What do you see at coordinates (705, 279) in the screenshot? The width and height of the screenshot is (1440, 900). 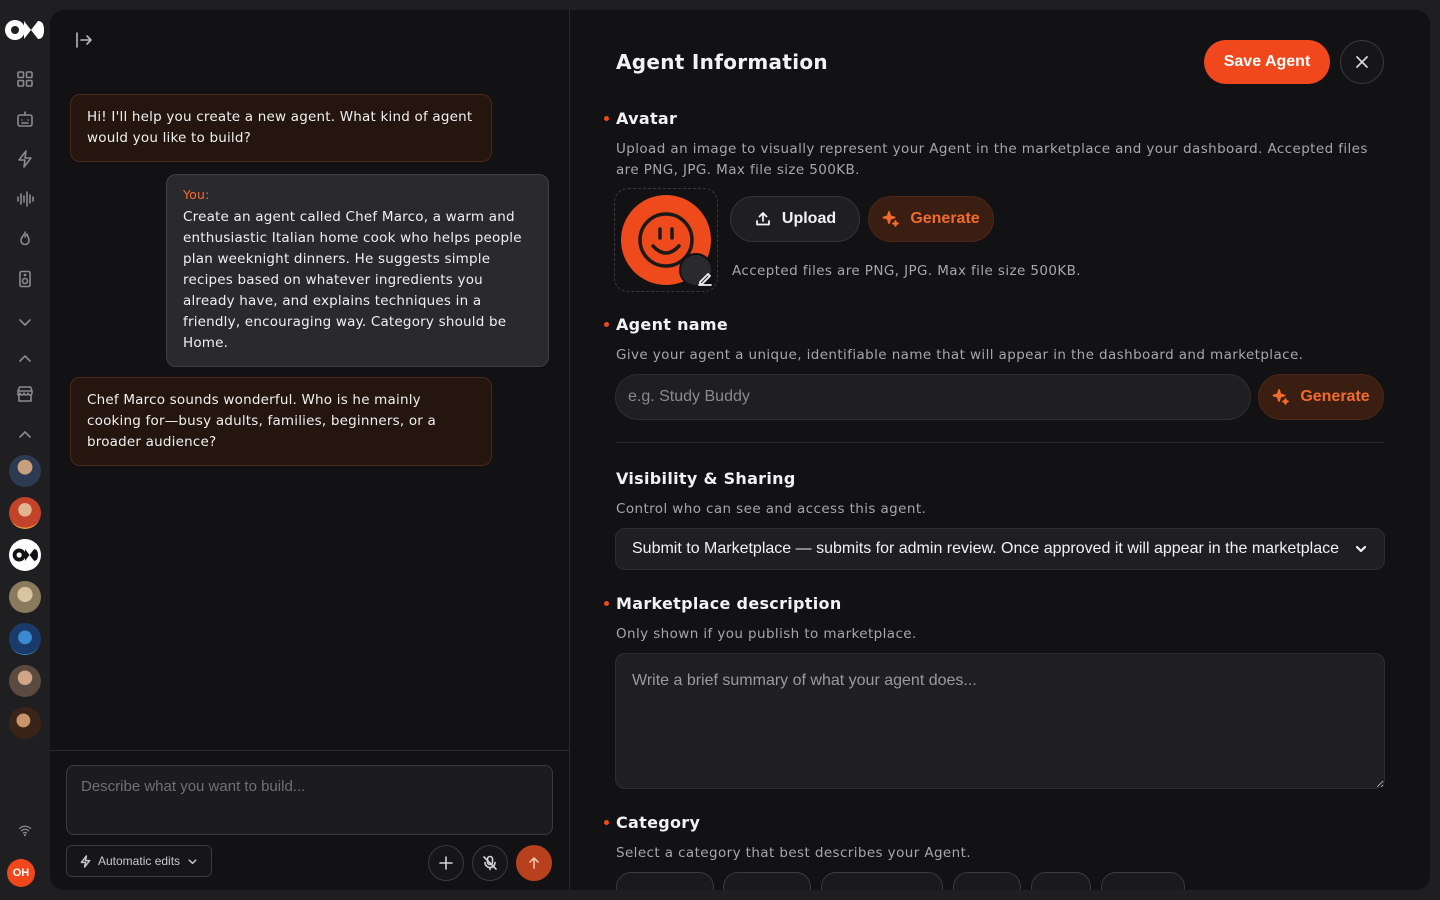 I see `pencil-icon` at bounding box center [705, 279].